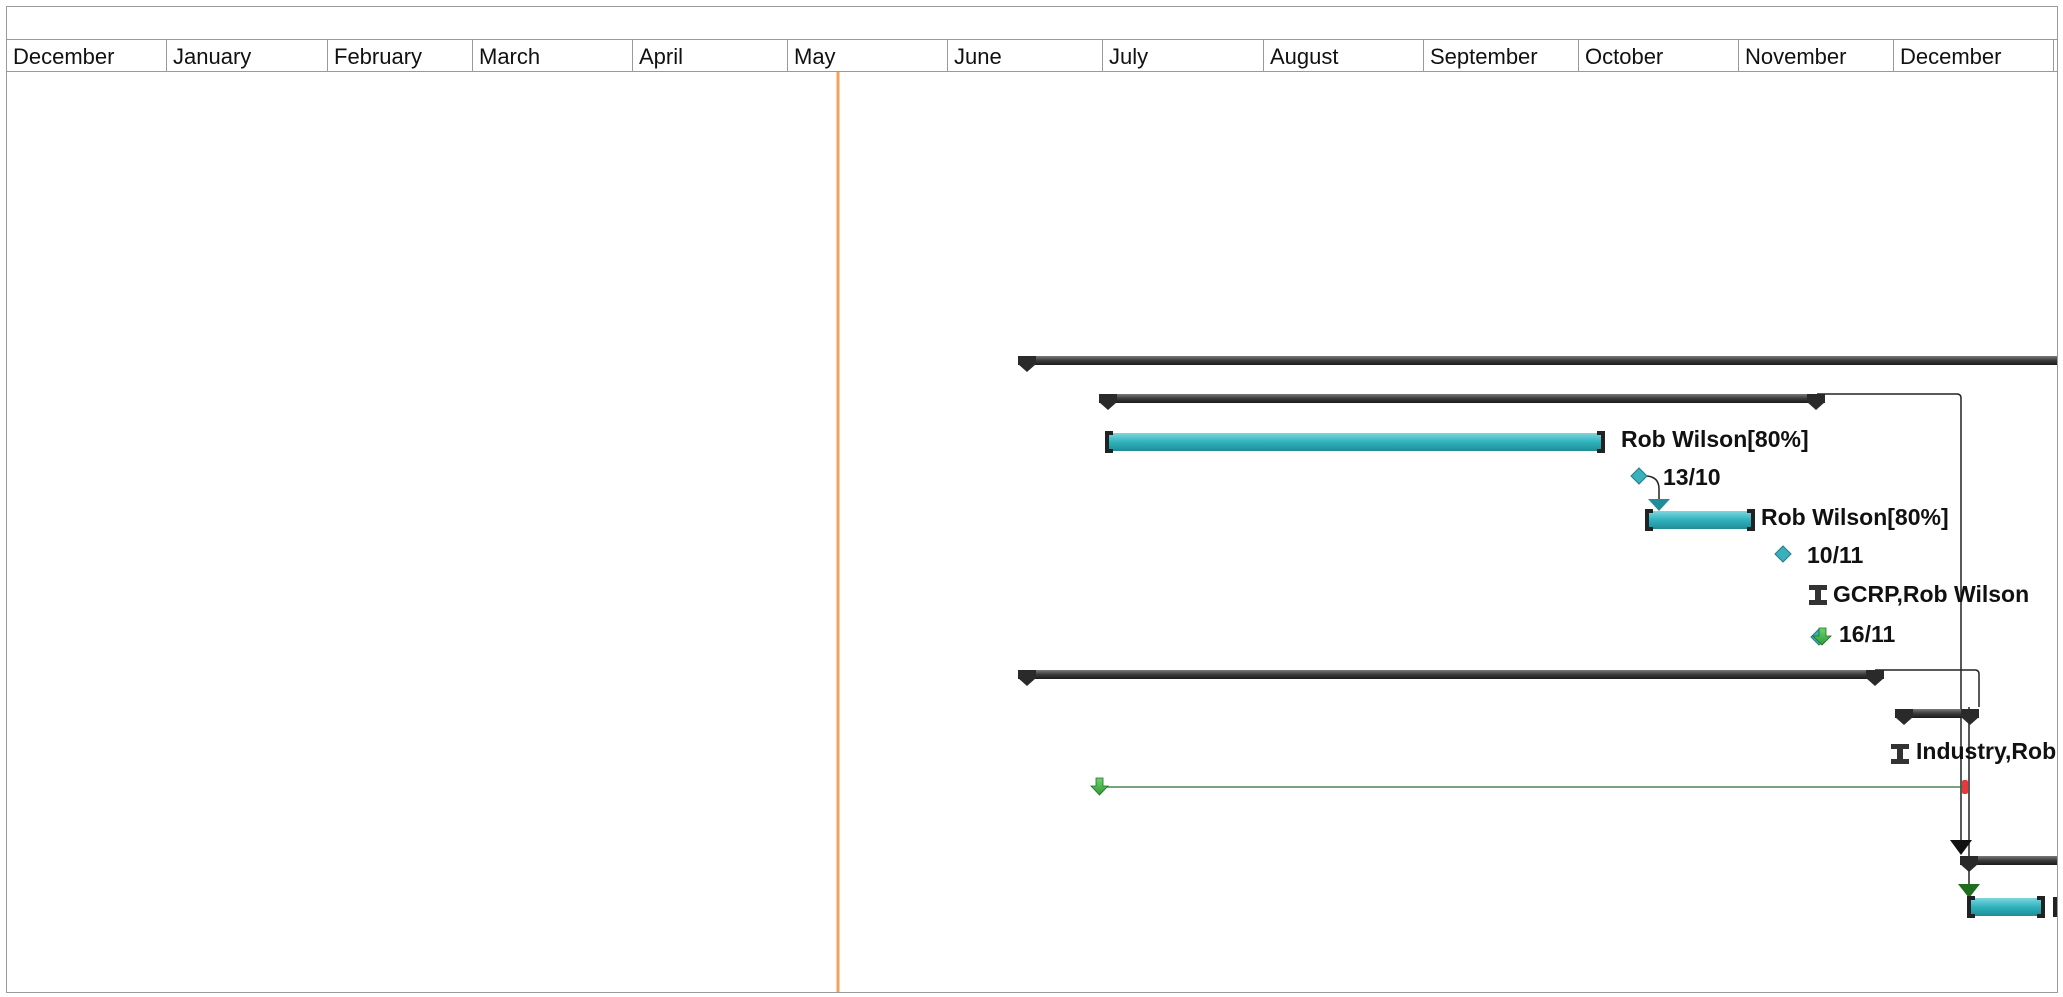 The image size is (2063, 997). I want to click on milestone-date-label: 16/11, so click(1867, 634).